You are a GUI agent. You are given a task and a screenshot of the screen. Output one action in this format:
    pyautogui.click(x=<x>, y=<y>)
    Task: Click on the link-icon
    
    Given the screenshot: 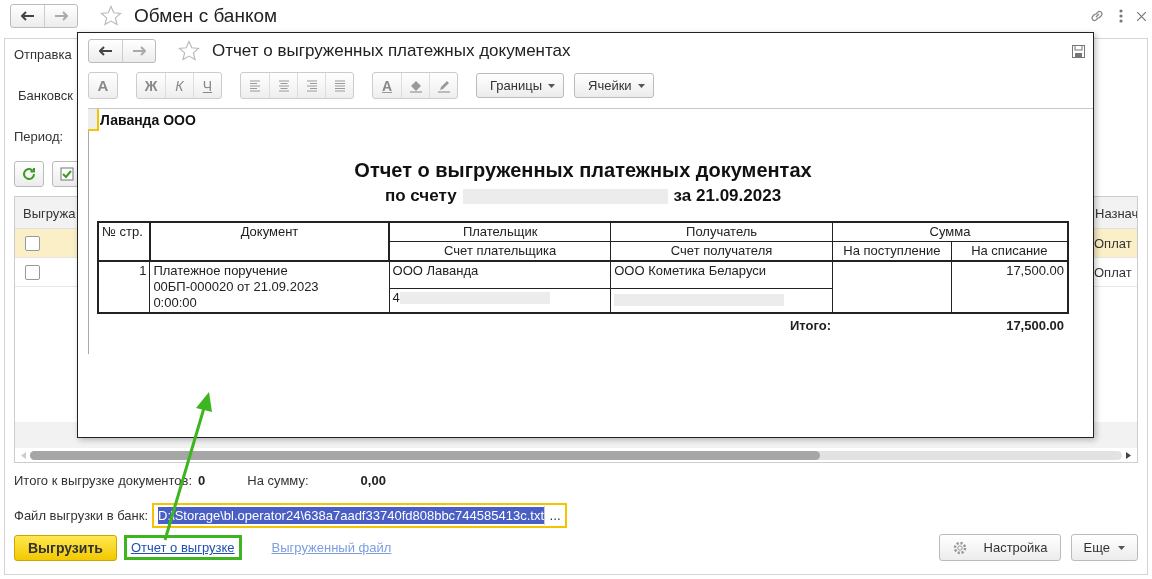 What is the action you would take?
    pyautogui.click(x=1097, y=16)
    